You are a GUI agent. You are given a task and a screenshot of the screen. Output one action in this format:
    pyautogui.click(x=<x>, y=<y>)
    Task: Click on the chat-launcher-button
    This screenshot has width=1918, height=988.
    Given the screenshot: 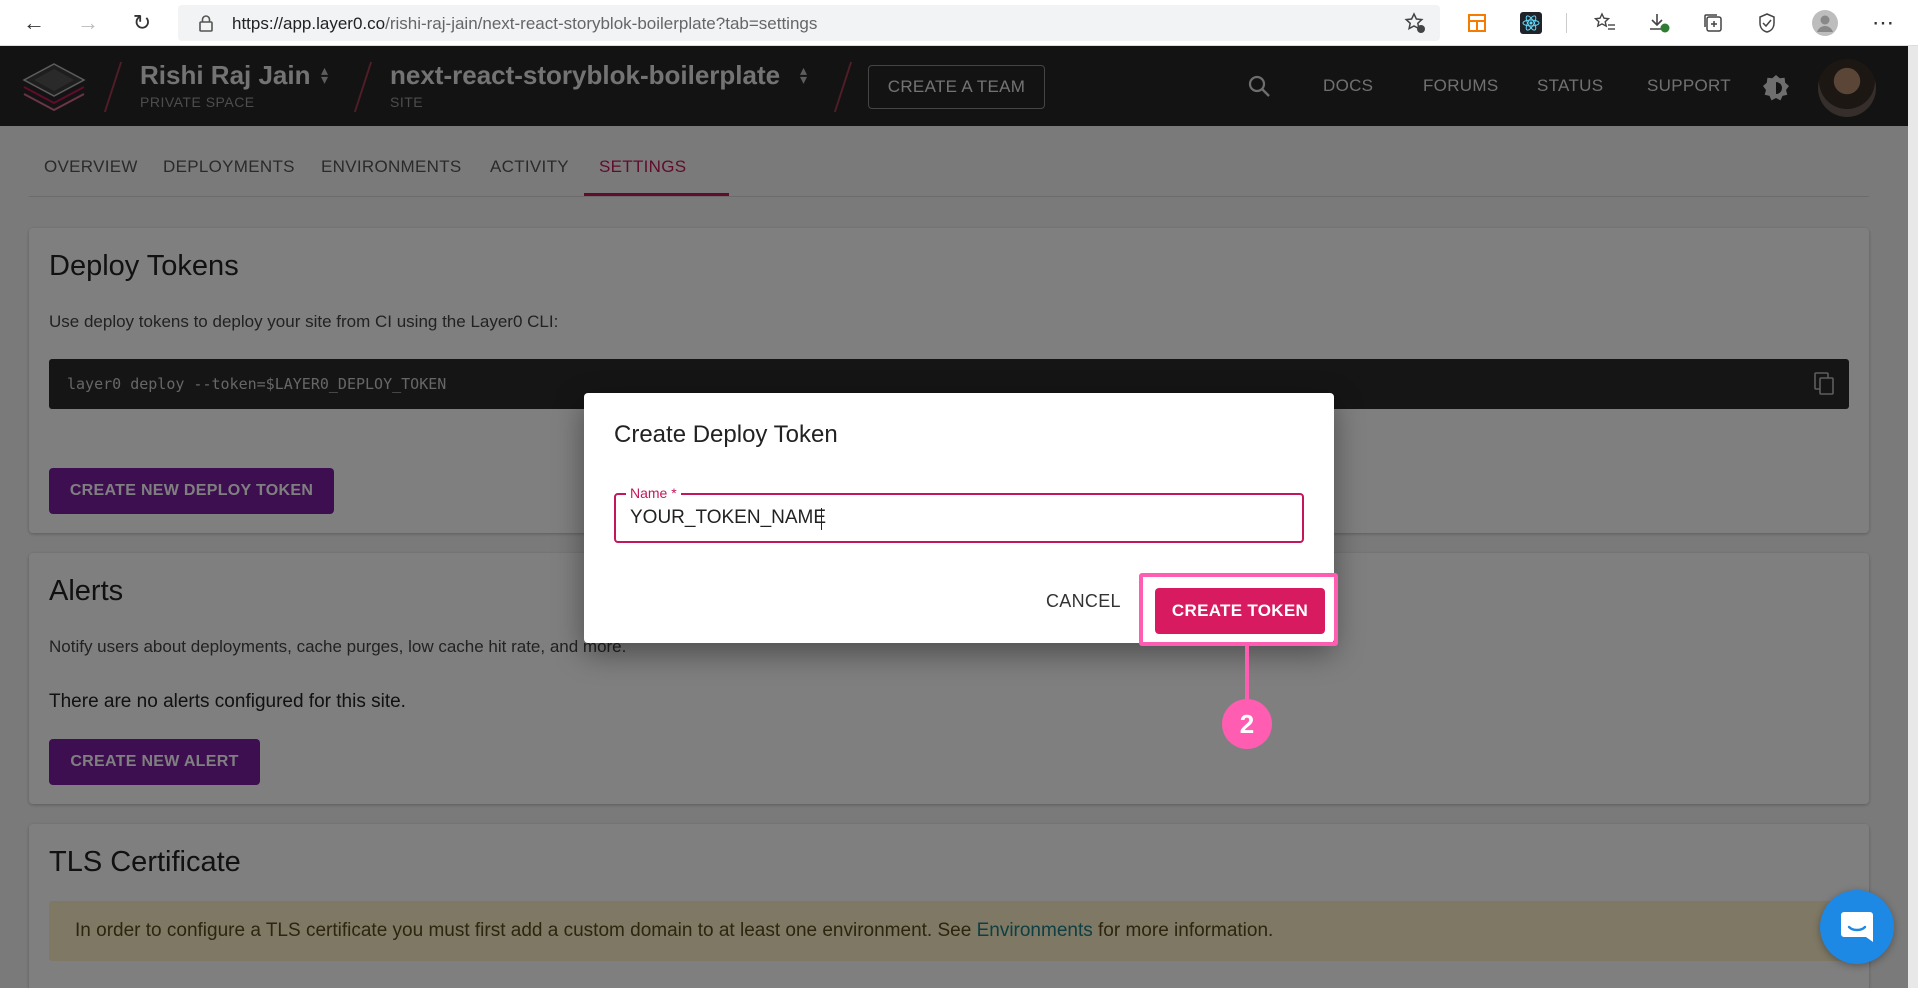 What is the action you would take?
    pyautogui.click(x=1857, y=927)
    